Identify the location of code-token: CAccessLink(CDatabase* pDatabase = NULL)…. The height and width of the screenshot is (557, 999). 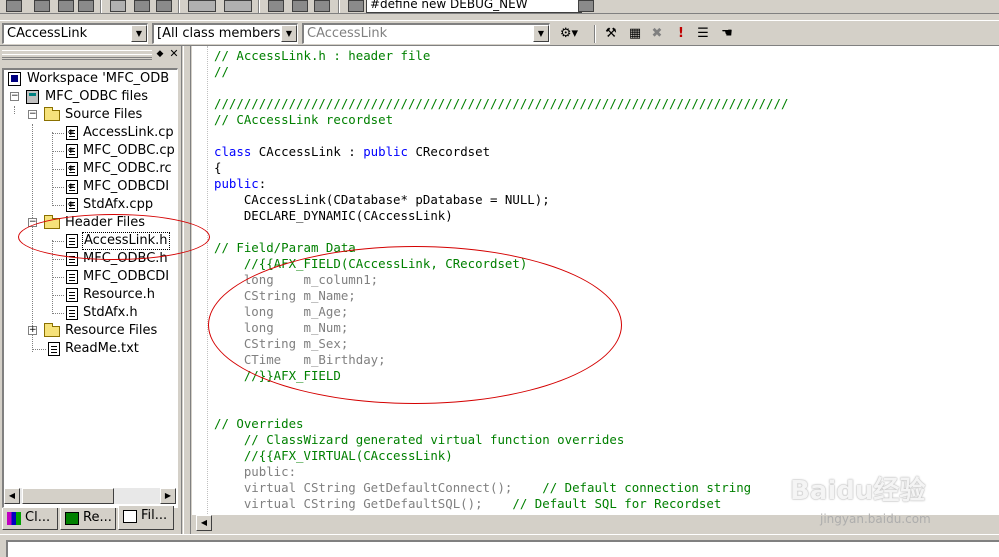
(382, 199).